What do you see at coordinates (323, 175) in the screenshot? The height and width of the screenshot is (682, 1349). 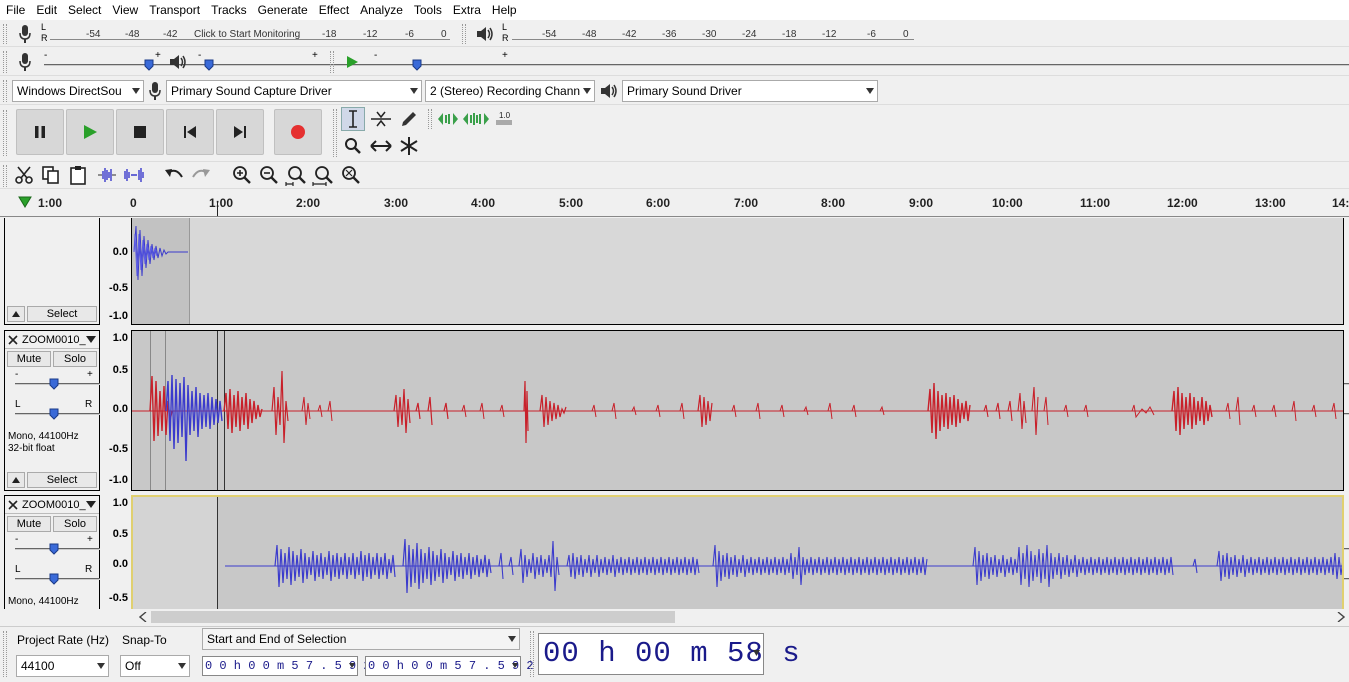 I see `fit-project-zoom-button` at bounding box center [323, 175].